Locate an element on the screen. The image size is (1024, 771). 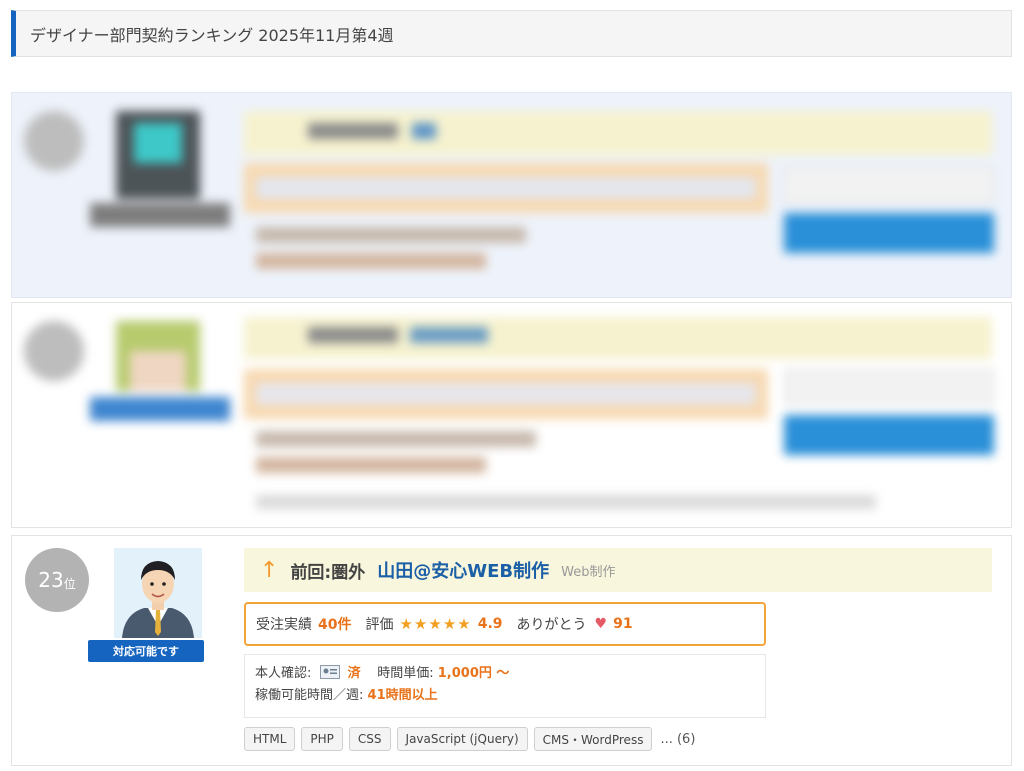
rating-value: 4.9 is located at coordinates (490, 624).